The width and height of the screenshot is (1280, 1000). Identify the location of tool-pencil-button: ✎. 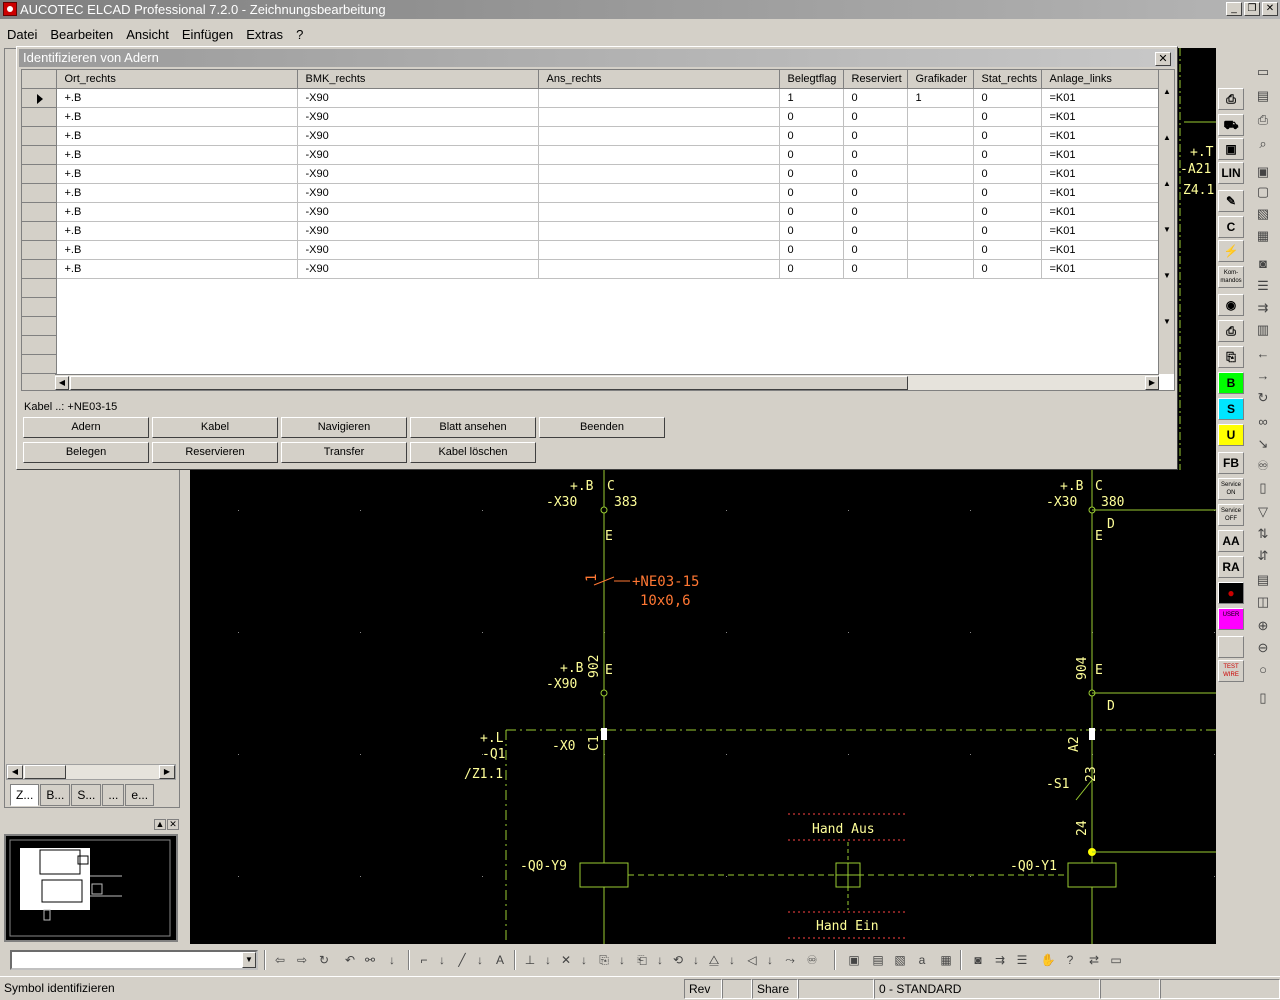
(1231, 201).